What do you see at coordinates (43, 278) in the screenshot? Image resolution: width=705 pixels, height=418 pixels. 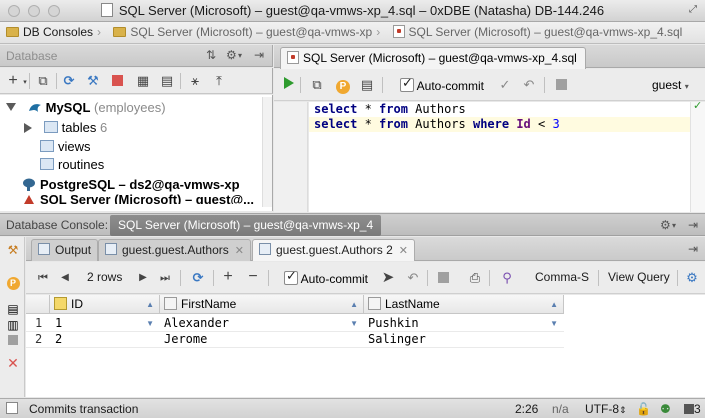 I see `first-page-icon: ⏮` at bounding box center [43, 278].